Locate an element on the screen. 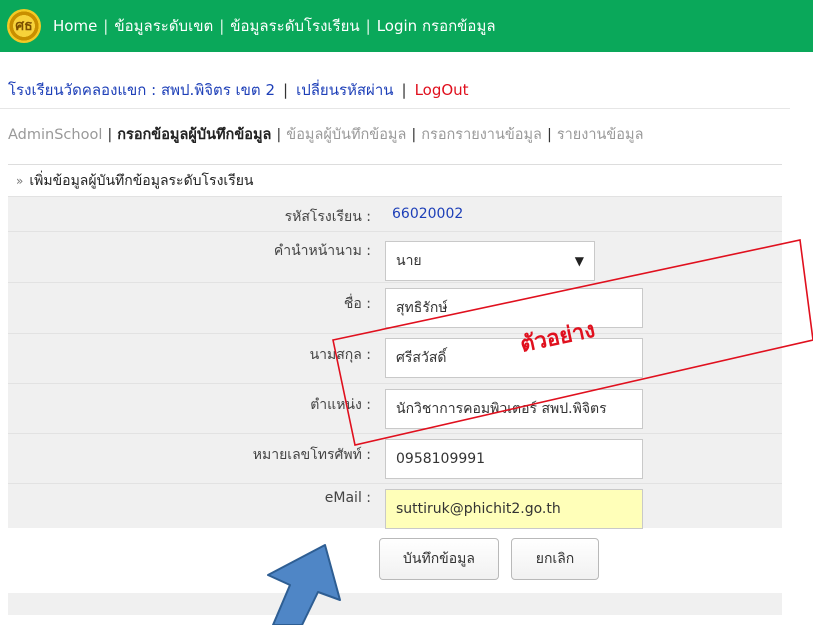 The width and height of the screenshot is (813, 625). pointer-arrow-icon is located at coordinates (304, 584).